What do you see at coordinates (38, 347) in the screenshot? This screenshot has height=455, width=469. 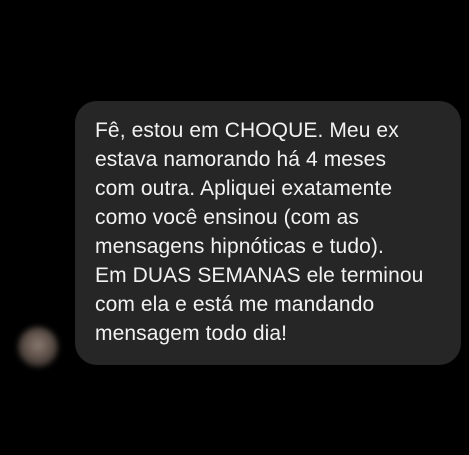 I see `sender-avatar` at bounding box center [38, 347].